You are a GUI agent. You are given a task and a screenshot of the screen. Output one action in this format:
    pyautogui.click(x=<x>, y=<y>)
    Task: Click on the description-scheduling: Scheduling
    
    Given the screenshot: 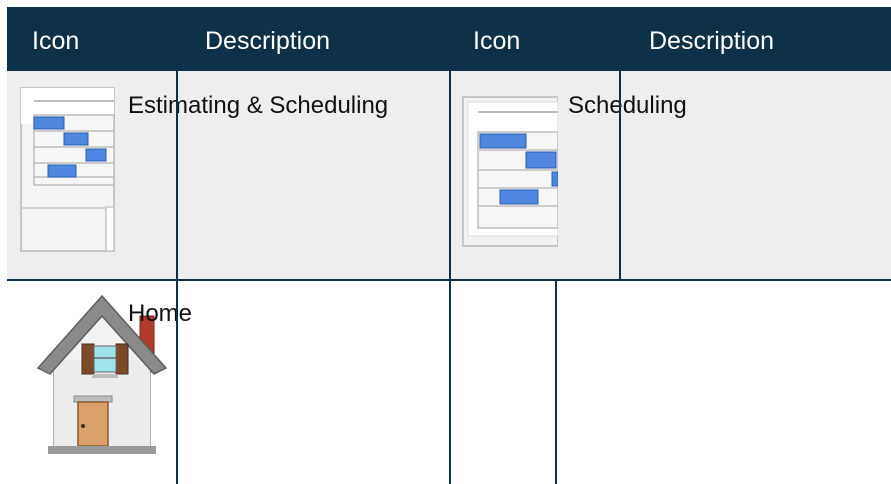 What is the action you would take?
    pyautogui.click(x=627, y=105)
    